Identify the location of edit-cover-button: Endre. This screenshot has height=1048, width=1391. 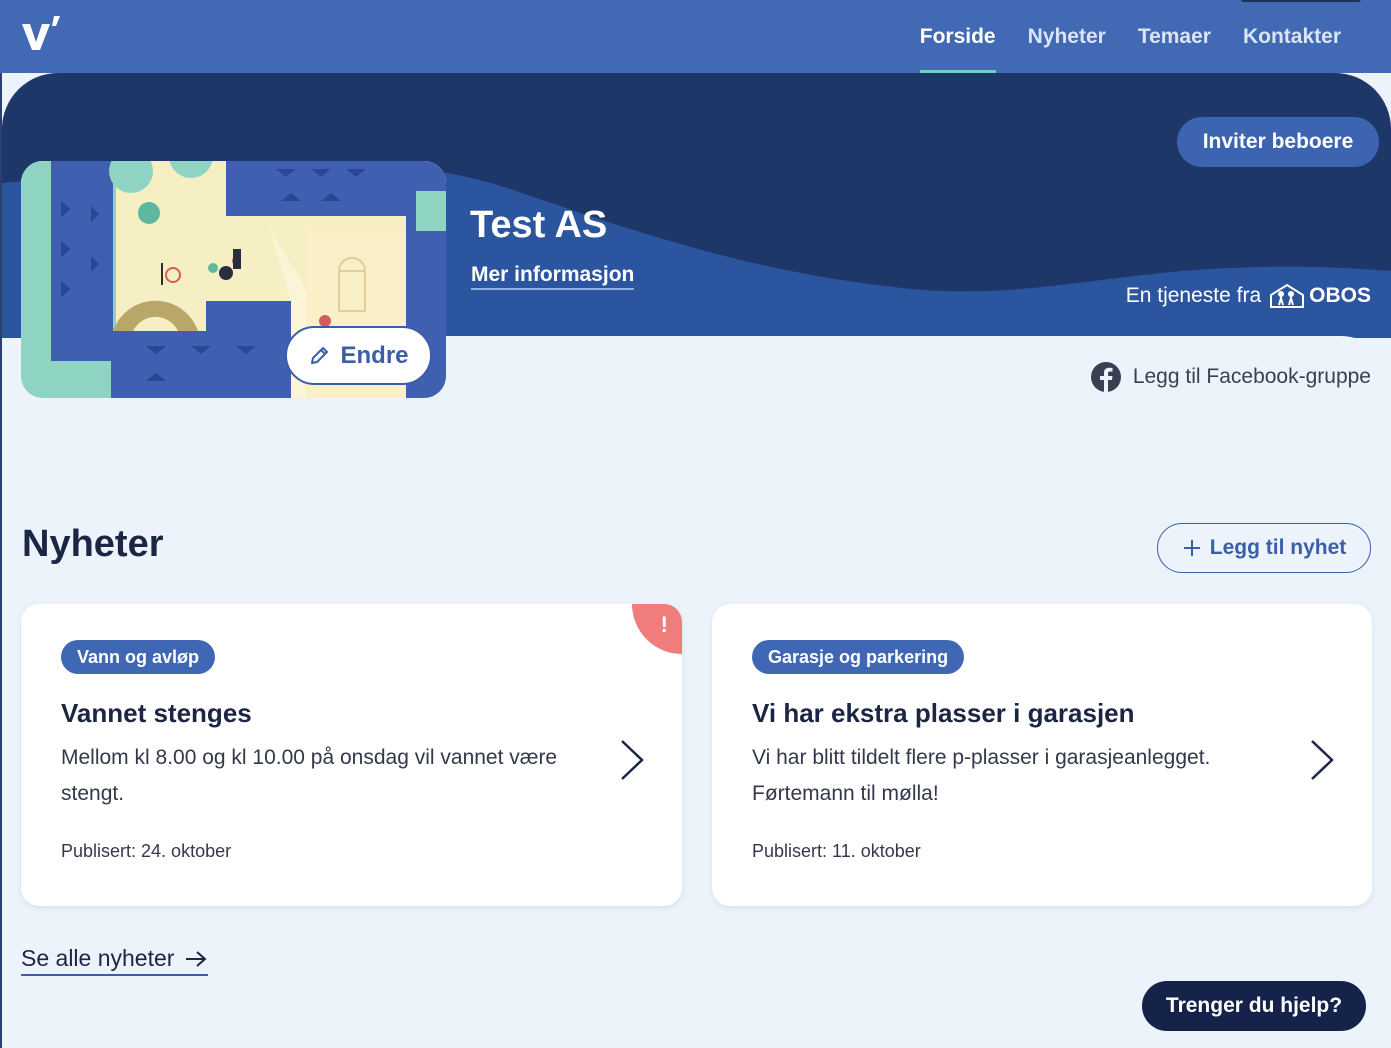
(358, 355).